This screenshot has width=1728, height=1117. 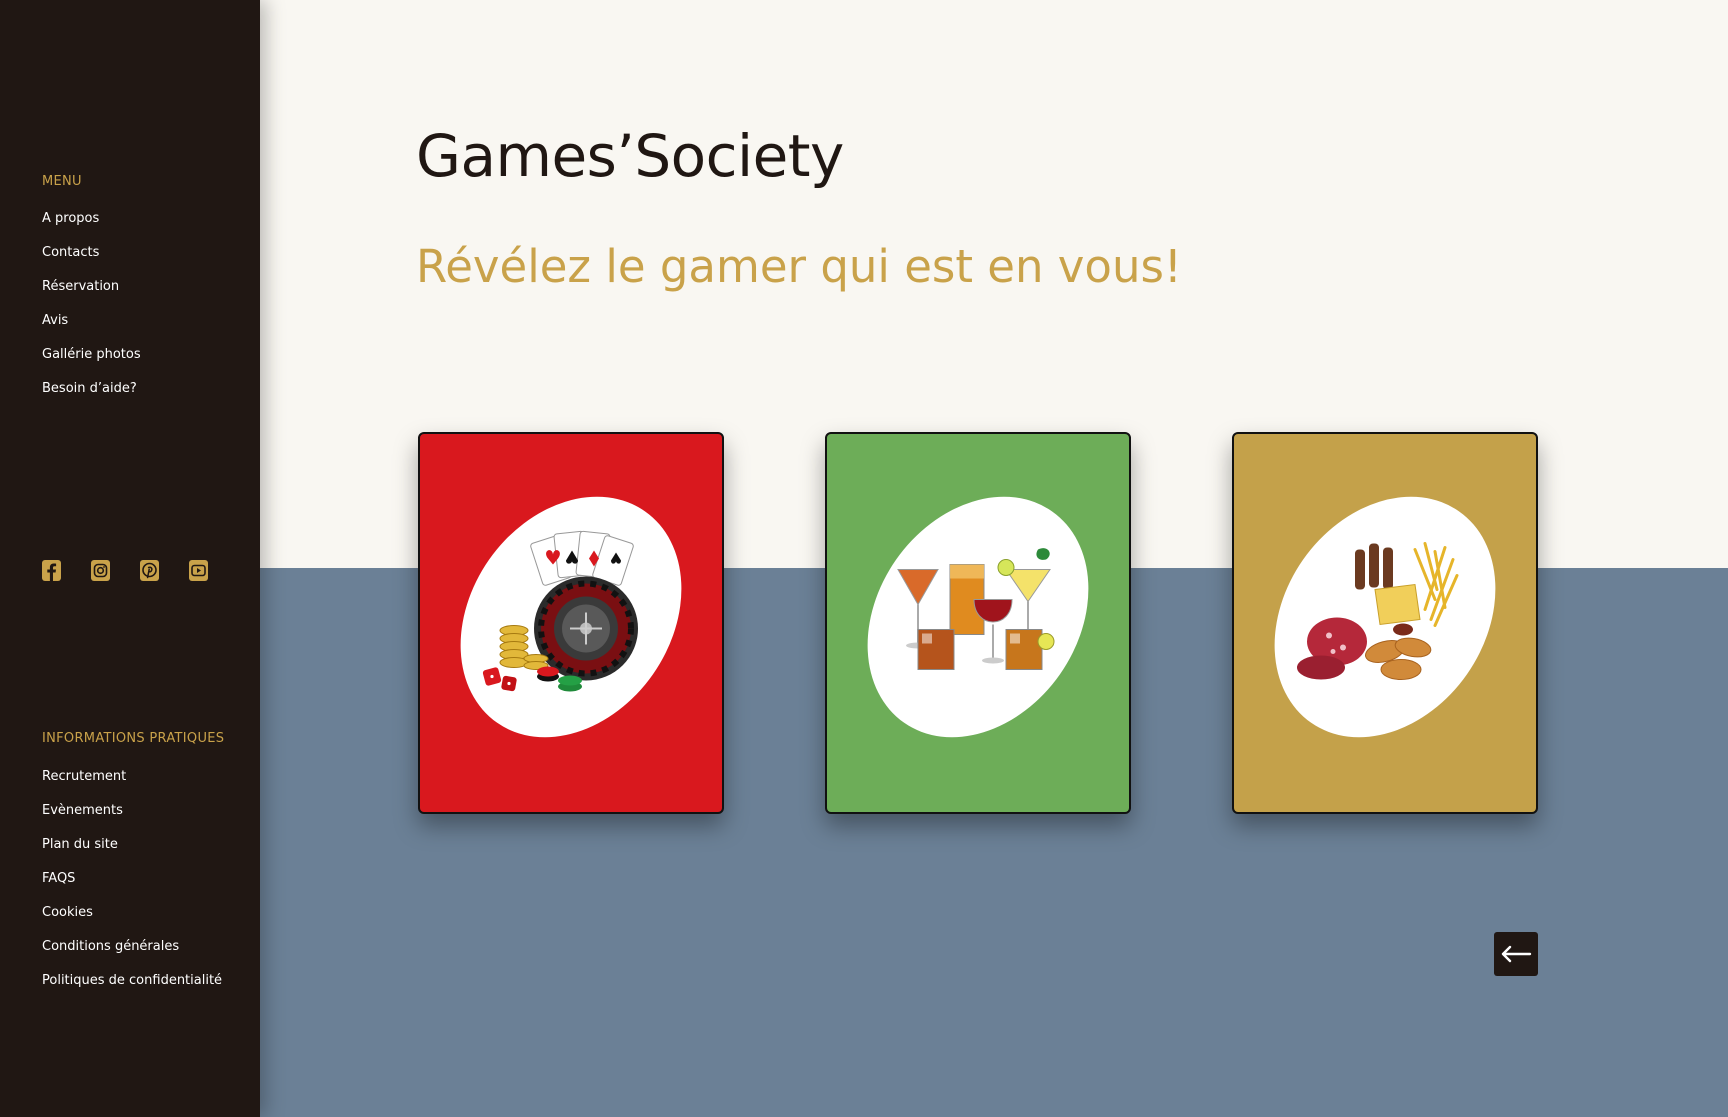 What do you see at coordinates (91, 398) in the screenshot?
I see `menu-item-besoin-aide: Besoin d’aide?` at bounding box center [91, 398].